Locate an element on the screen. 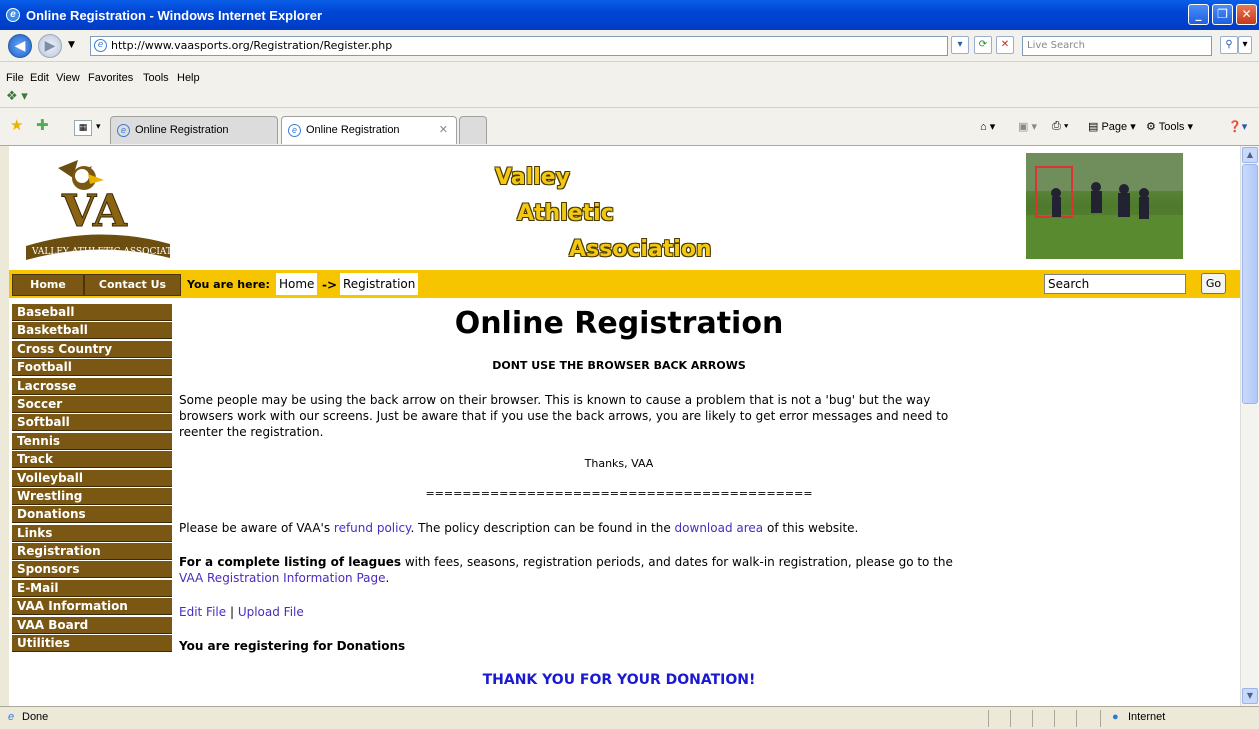 This screenshot has height=729, width=1259. quick-tabs-icon: ▦ is located at coordinates (83, 128).